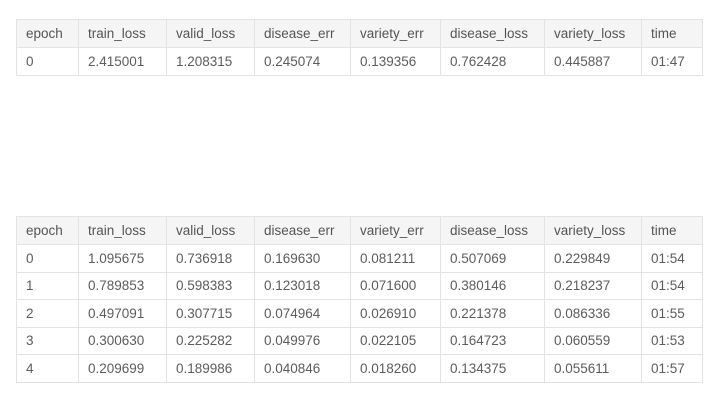 The width and height of the screenshot is (726, 416). I want to click on cell-disease-loss: 0.380146, so click(492, 285).